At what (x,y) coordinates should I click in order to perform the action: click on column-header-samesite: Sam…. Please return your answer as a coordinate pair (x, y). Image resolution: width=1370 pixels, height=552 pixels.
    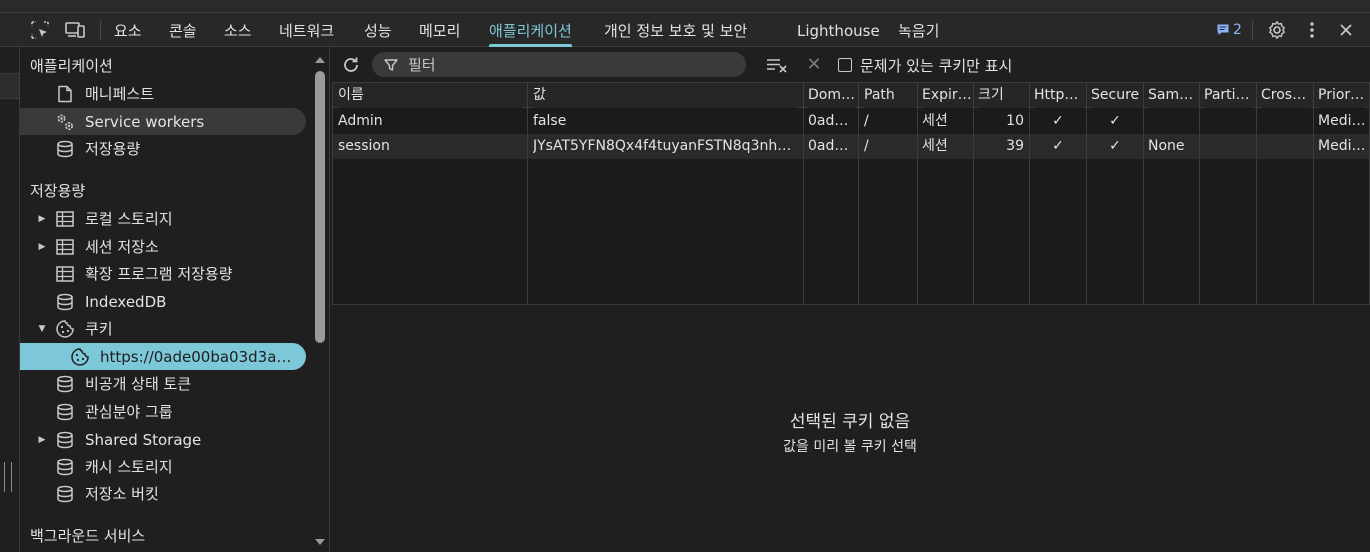
    Looking at the image, I should click on (1173, 95).